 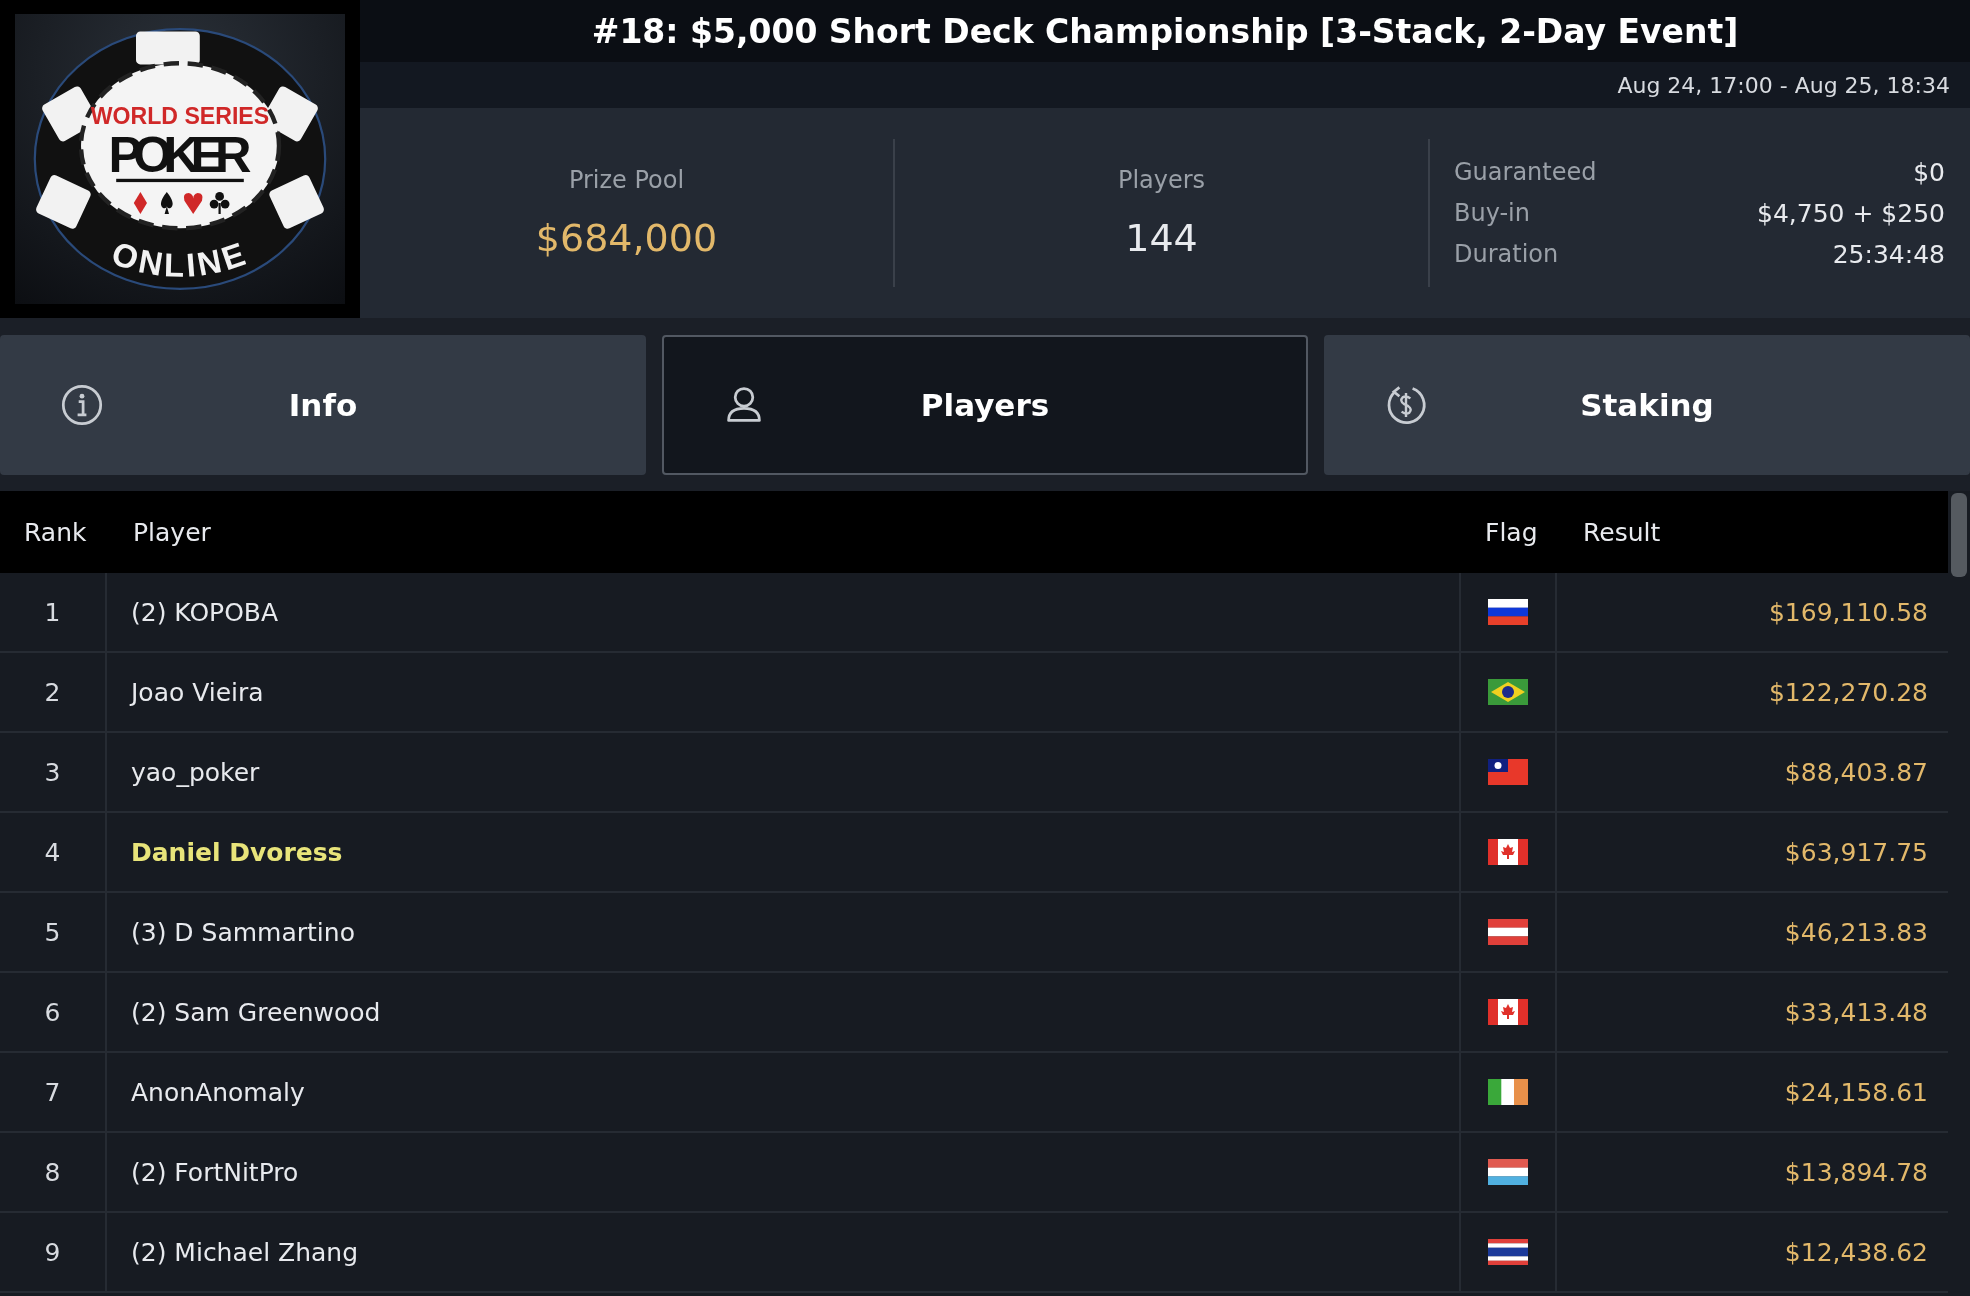 What do you see at coordinates (1856, 1252) in the screenshot?
I see `result-amount: $12,438.62` at bounding box center [1856, 1252].